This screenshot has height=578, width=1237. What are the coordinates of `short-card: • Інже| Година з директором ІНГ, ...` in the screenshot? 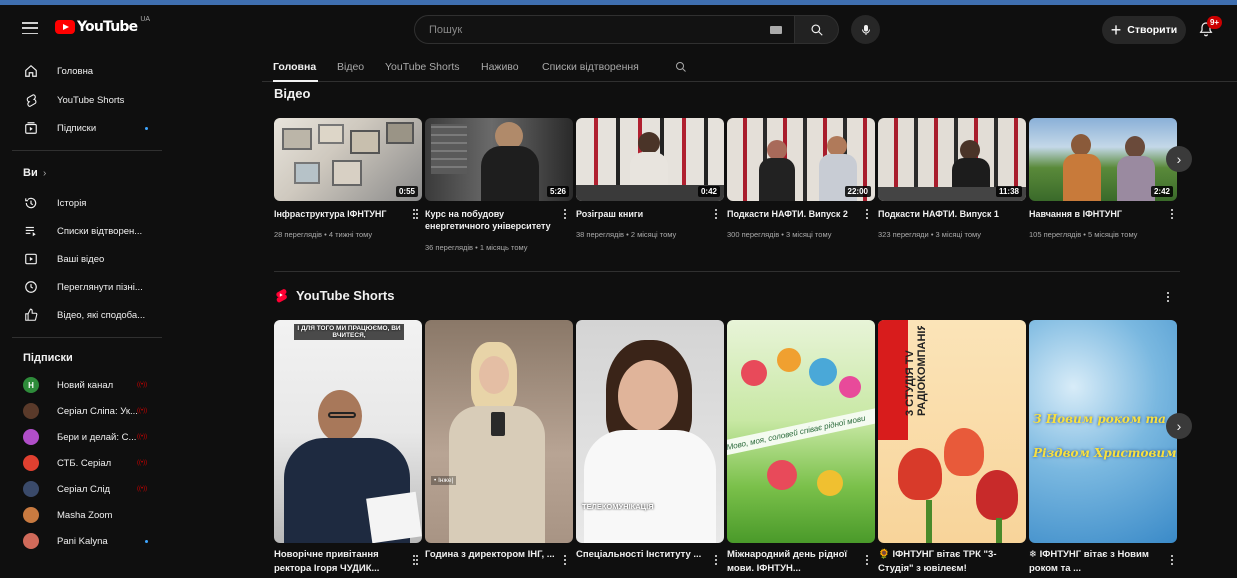 It's located at (493, 442).